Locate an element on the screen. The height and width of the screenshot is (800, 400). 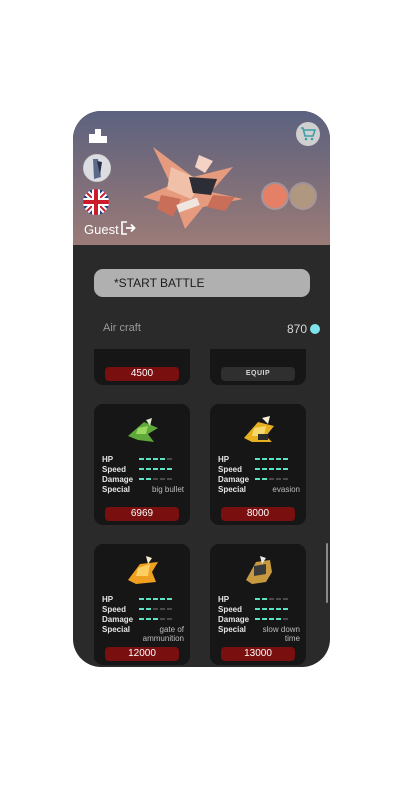
price-button: 4500 is located at coordinates (142, 374).